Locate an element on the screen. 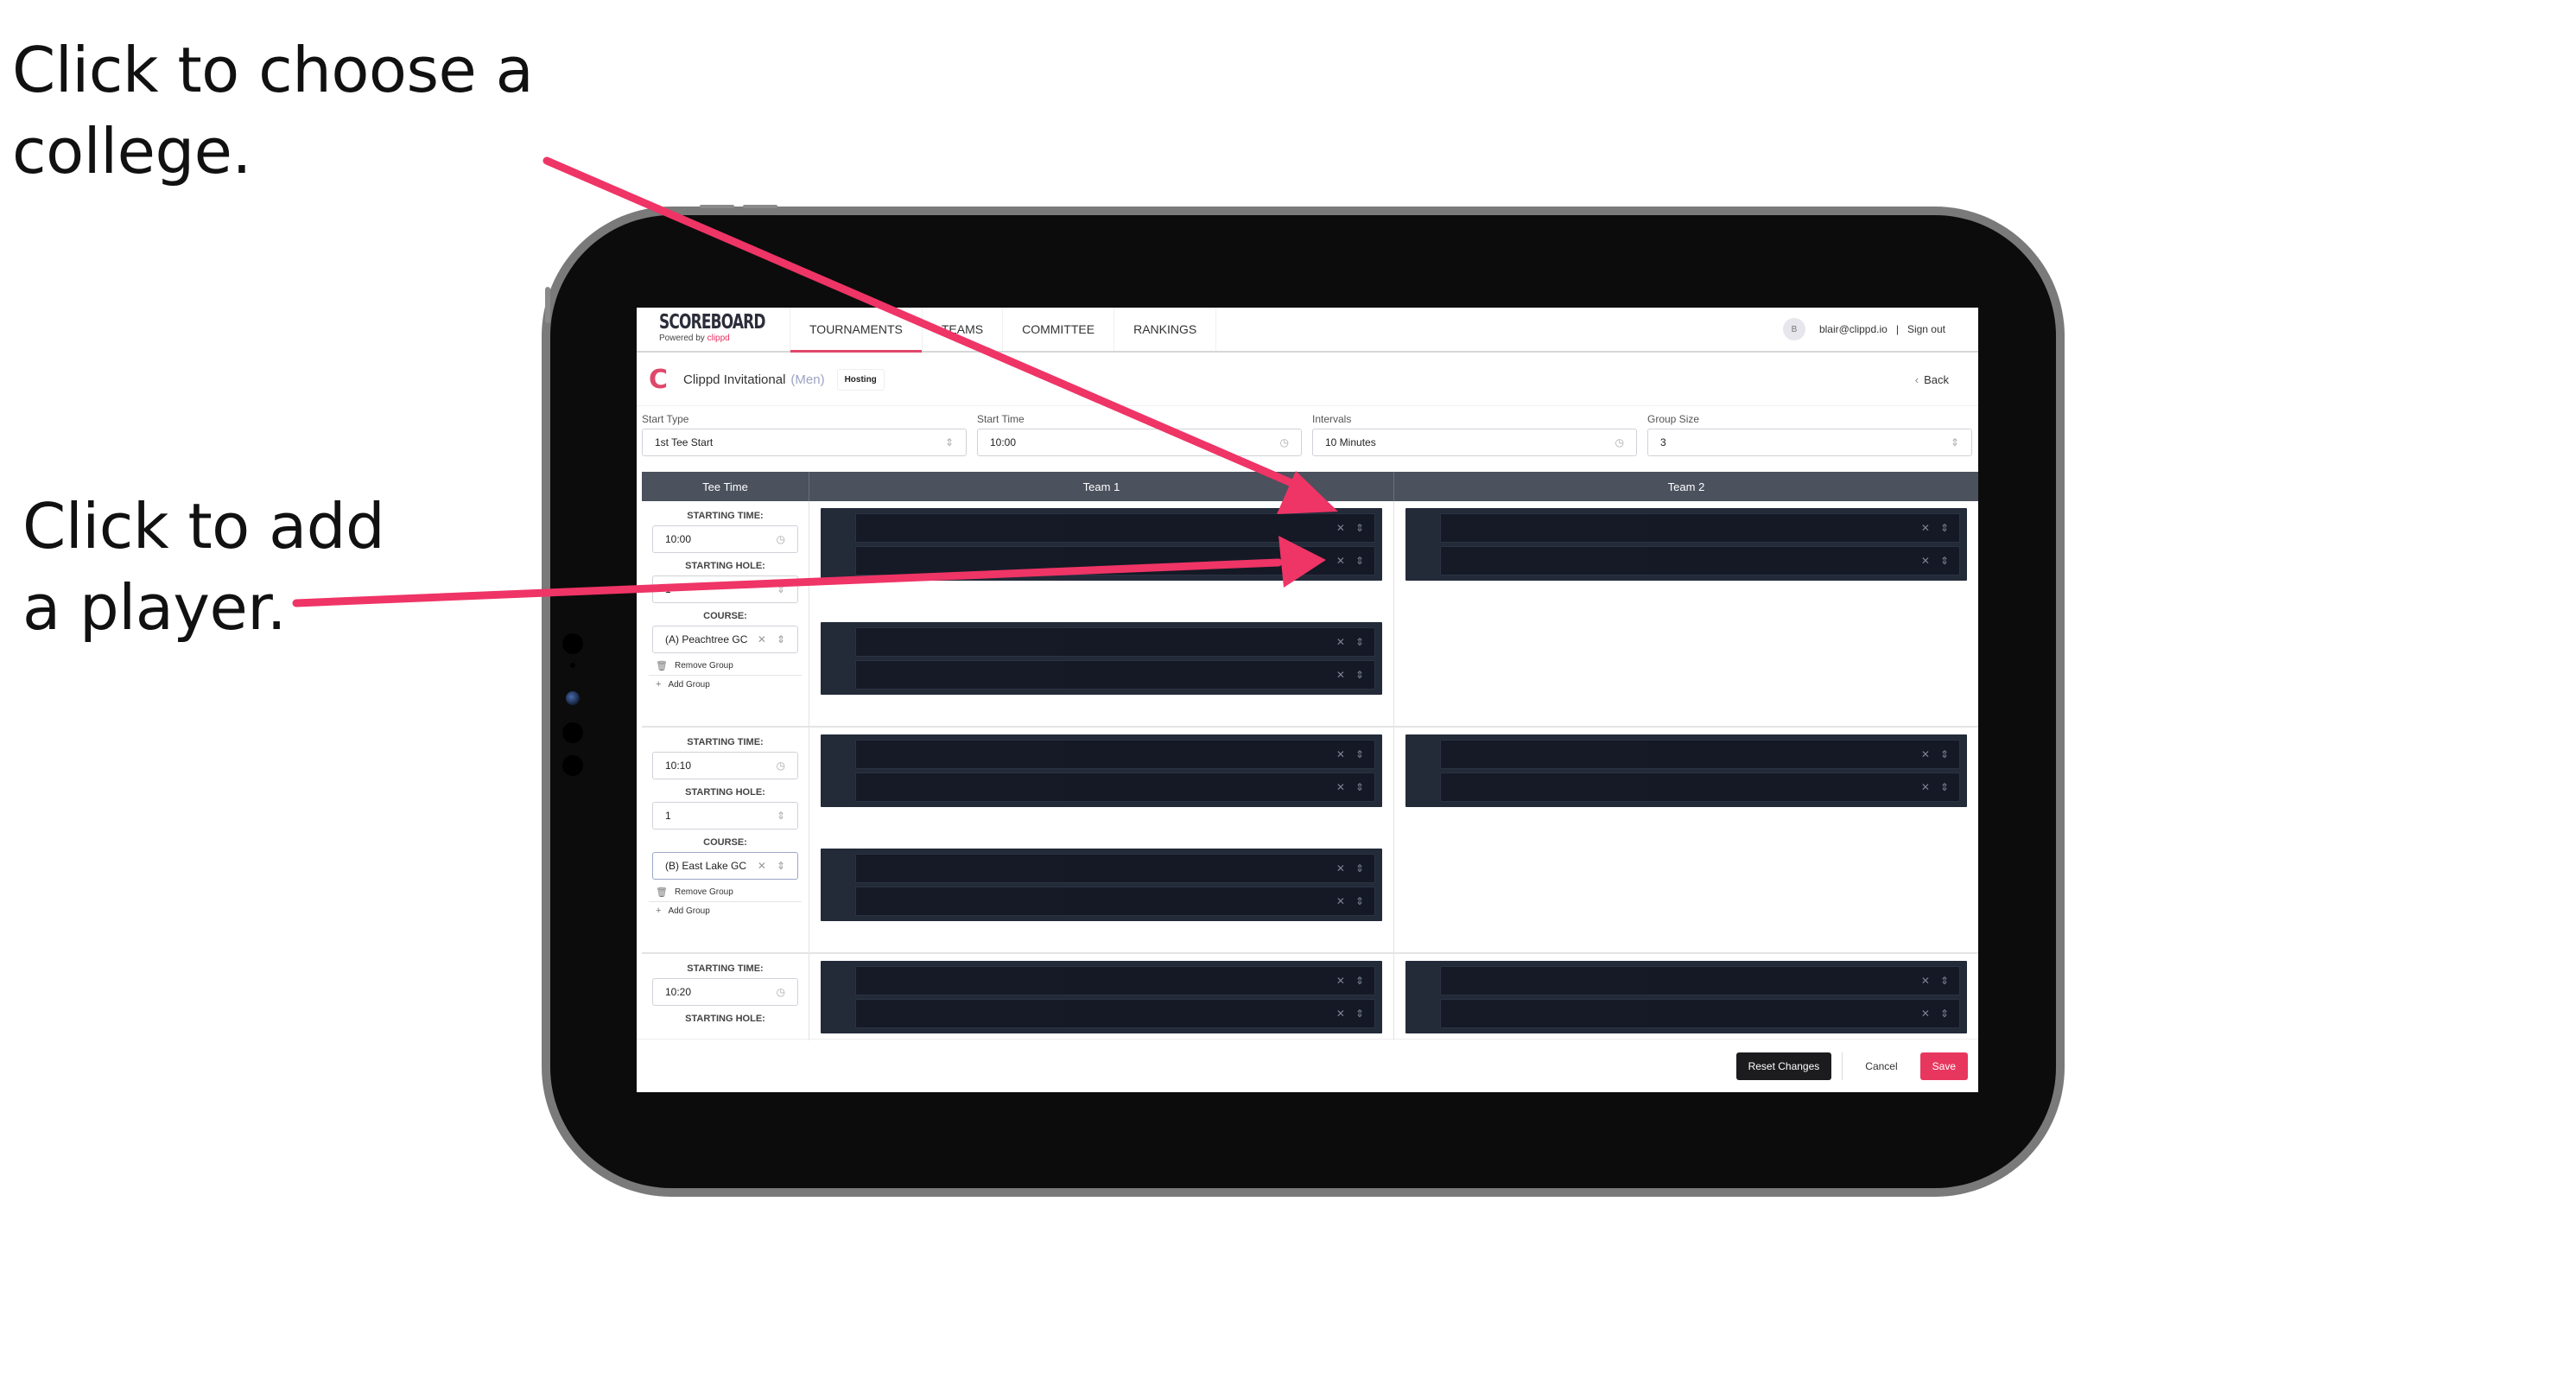 Image resolution: width=2576 pixels, height=1386 pixels. back-button: ‹ Back is located at coordinates (1932, 379).